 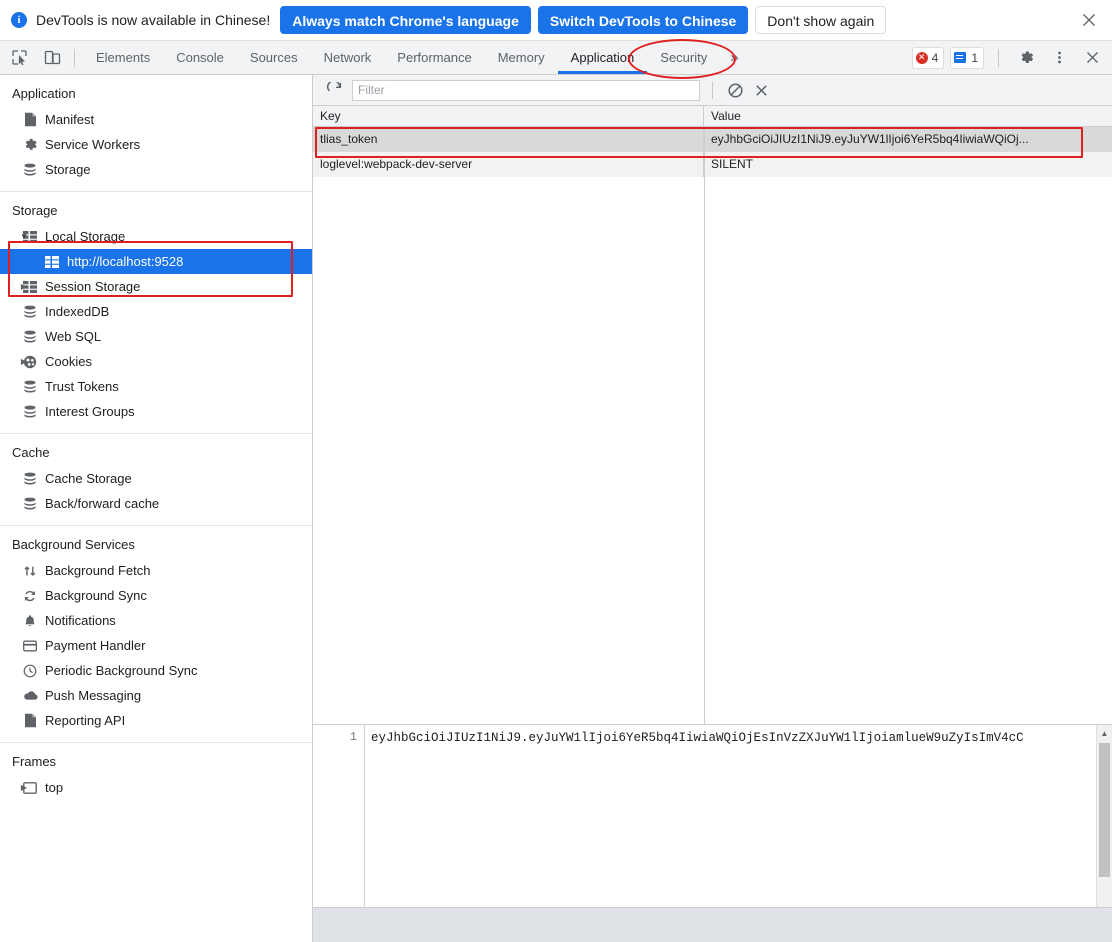 What do you see at coordinates (156, 595) in the screenshot?
I see `sidebar-item-background-sync: Background Sync` at bounding box center [156, 595].